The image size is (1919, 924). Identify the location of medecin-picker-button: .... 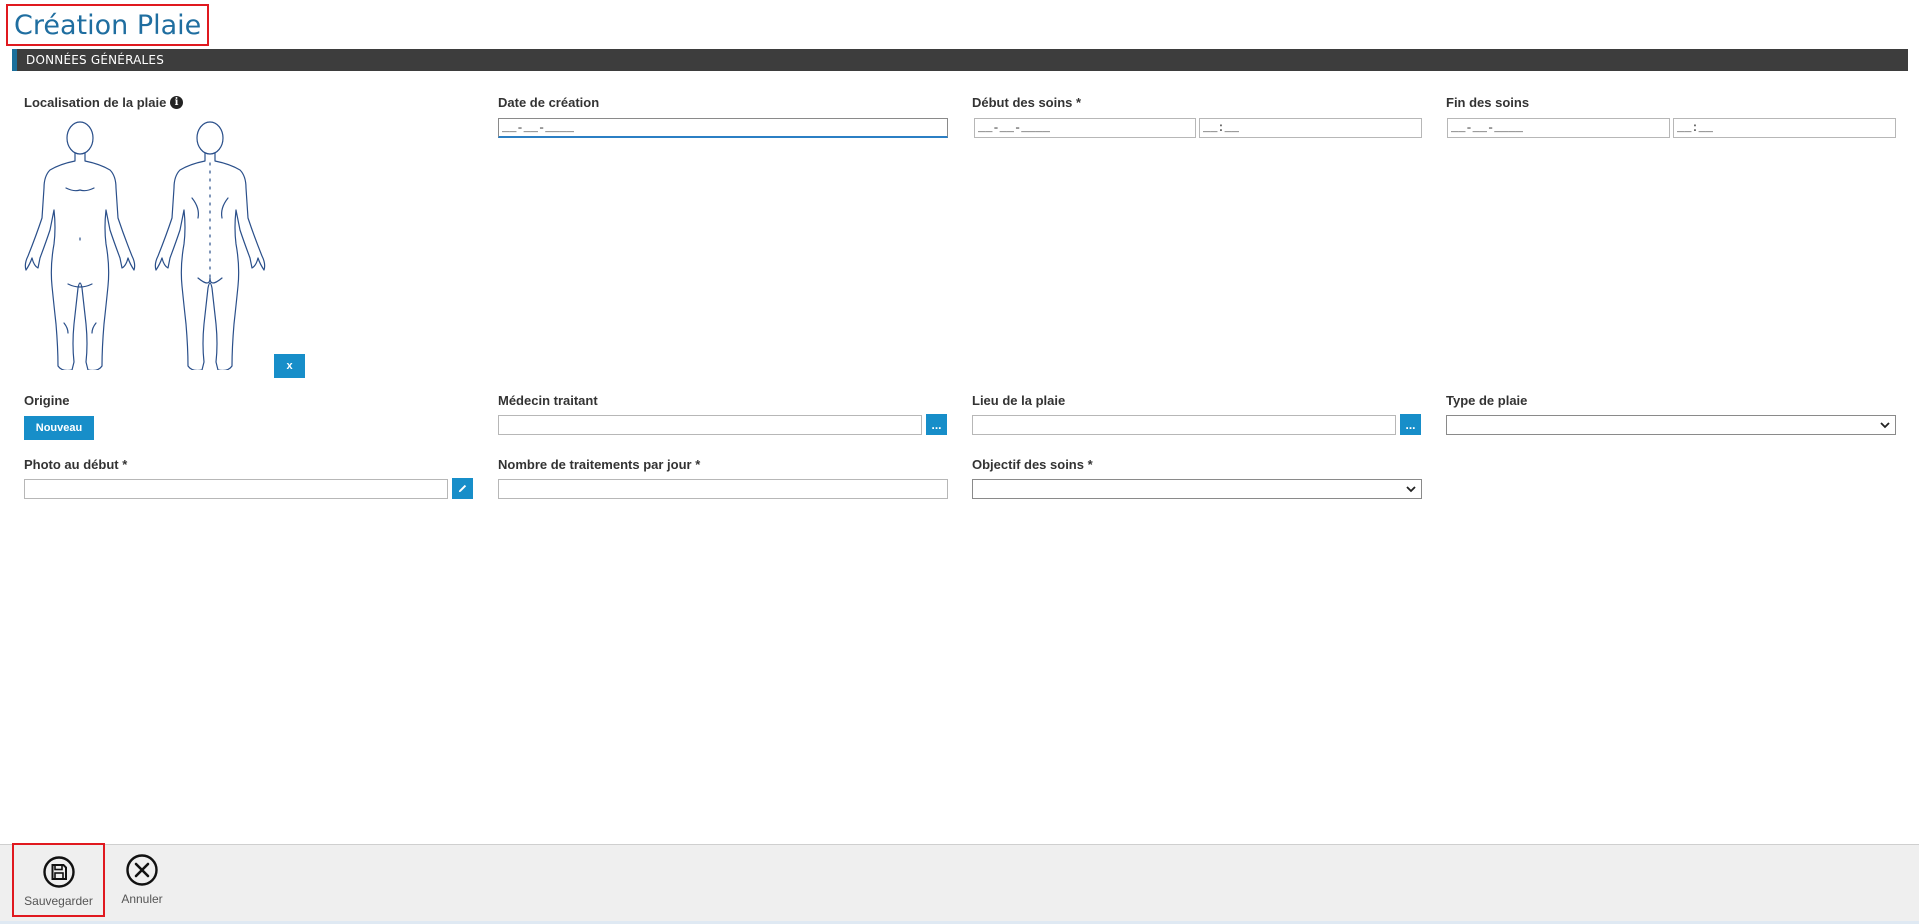
(936, 424).